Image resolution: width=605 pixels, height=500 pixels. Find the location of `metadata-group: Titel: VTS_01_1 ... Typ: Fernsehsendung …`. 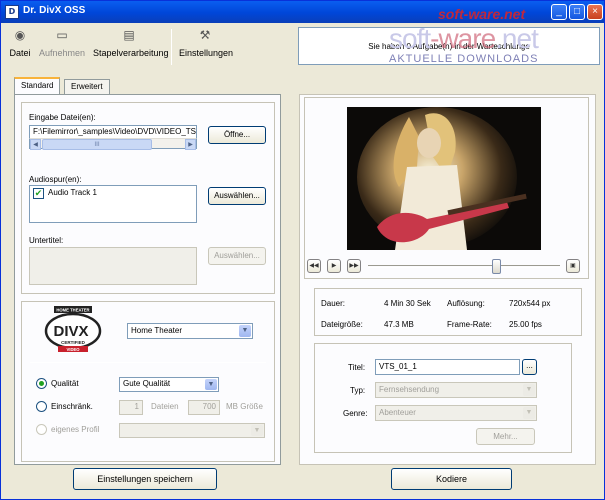

metadata-group: Titel: VTS_01_1 ... Typ: Fernsehsendung … is located at coordinates (443, 398).